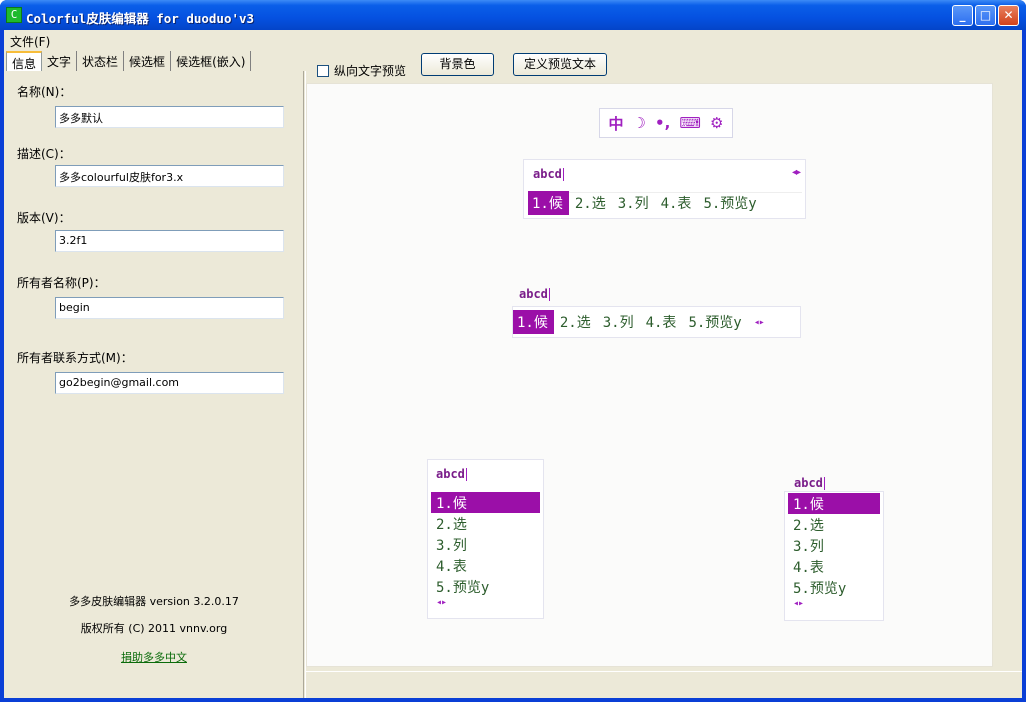  I want to click on candidate-window-embedded: 1.候 2.选 3.列 4.表 5.预览y ◂▸, so click(656, 322).